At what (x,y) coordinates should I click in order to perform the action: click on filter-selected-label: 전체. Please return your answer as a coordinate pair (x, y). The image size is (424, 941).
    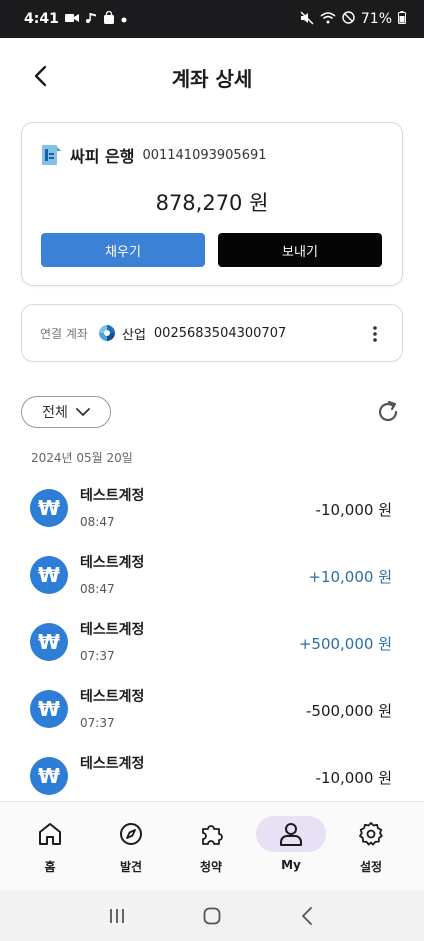
    Looking at the image, I should click on (55, 413).